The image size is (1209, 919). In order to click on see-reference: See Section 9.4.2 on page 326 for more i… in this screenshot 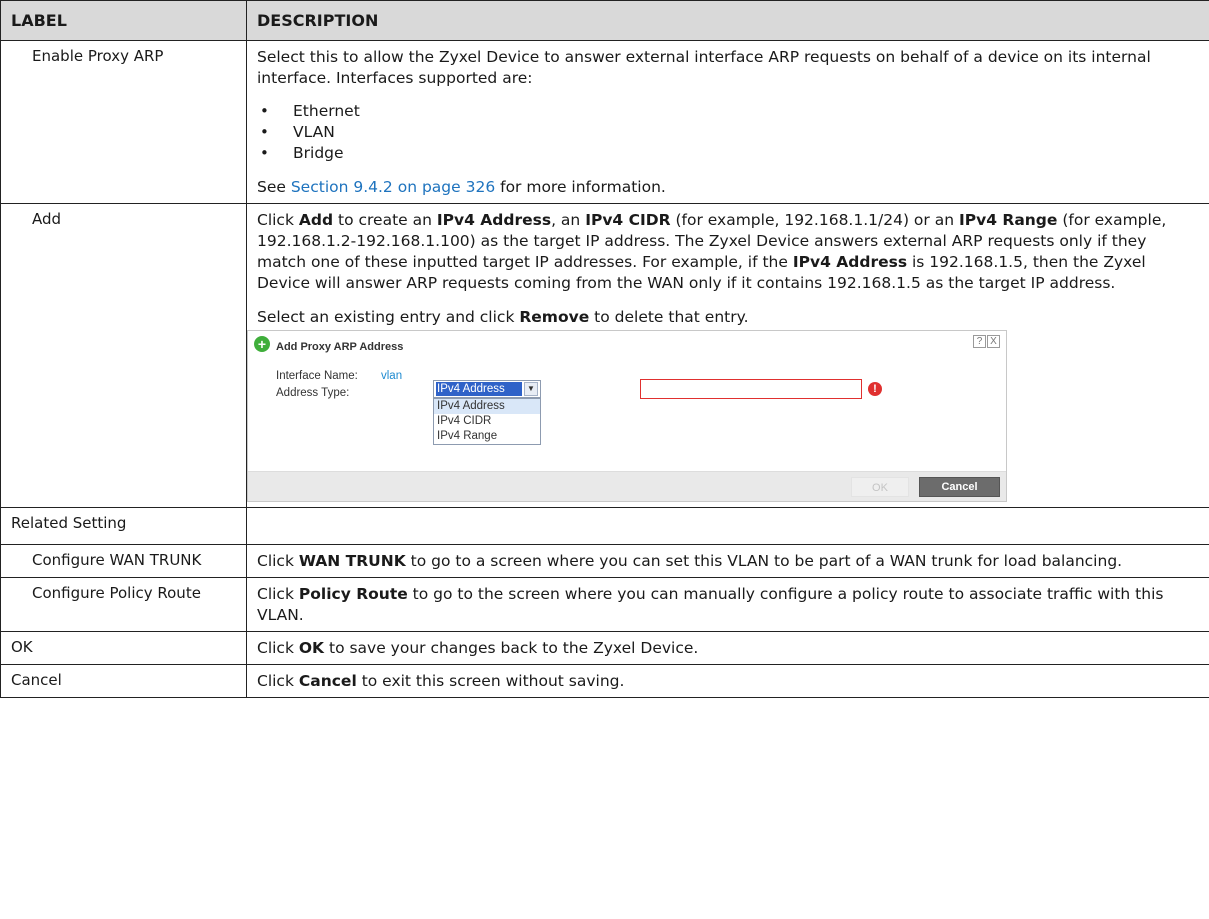, I will do `click(461, 187)`.